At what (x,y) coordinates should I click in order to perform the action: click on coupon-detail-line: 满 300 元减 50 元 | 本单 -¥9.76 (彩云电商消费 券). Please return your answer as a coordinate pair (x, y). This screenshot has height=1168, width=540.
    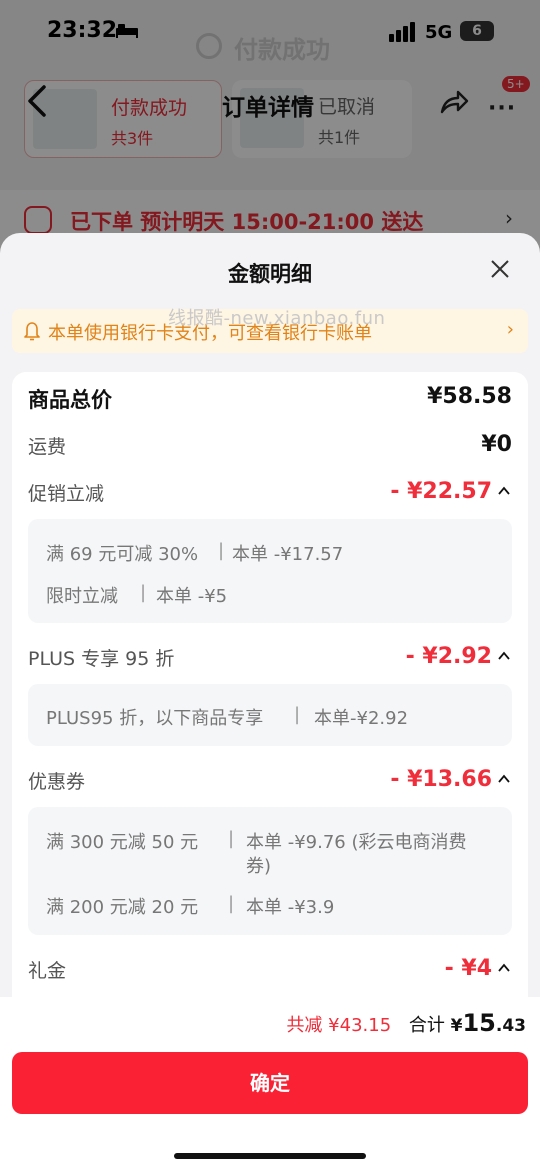
    Looking at the image, I should click on (276, 852).